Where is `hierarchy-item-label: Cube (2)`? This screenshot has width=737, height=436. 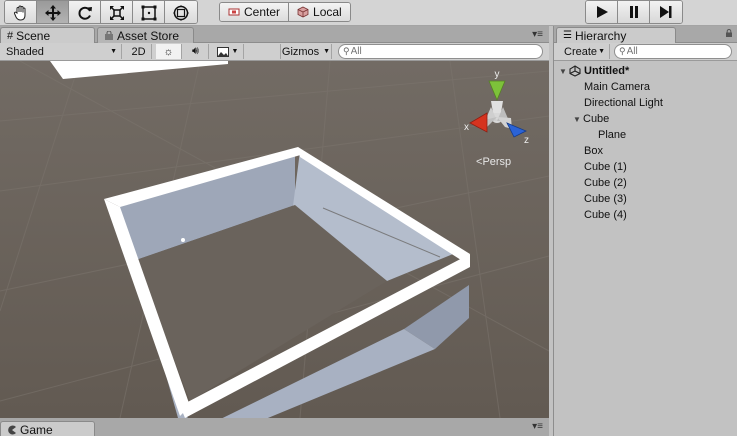 hierarchy-item-label: Cube (2) is located at coordinates (605, 183).